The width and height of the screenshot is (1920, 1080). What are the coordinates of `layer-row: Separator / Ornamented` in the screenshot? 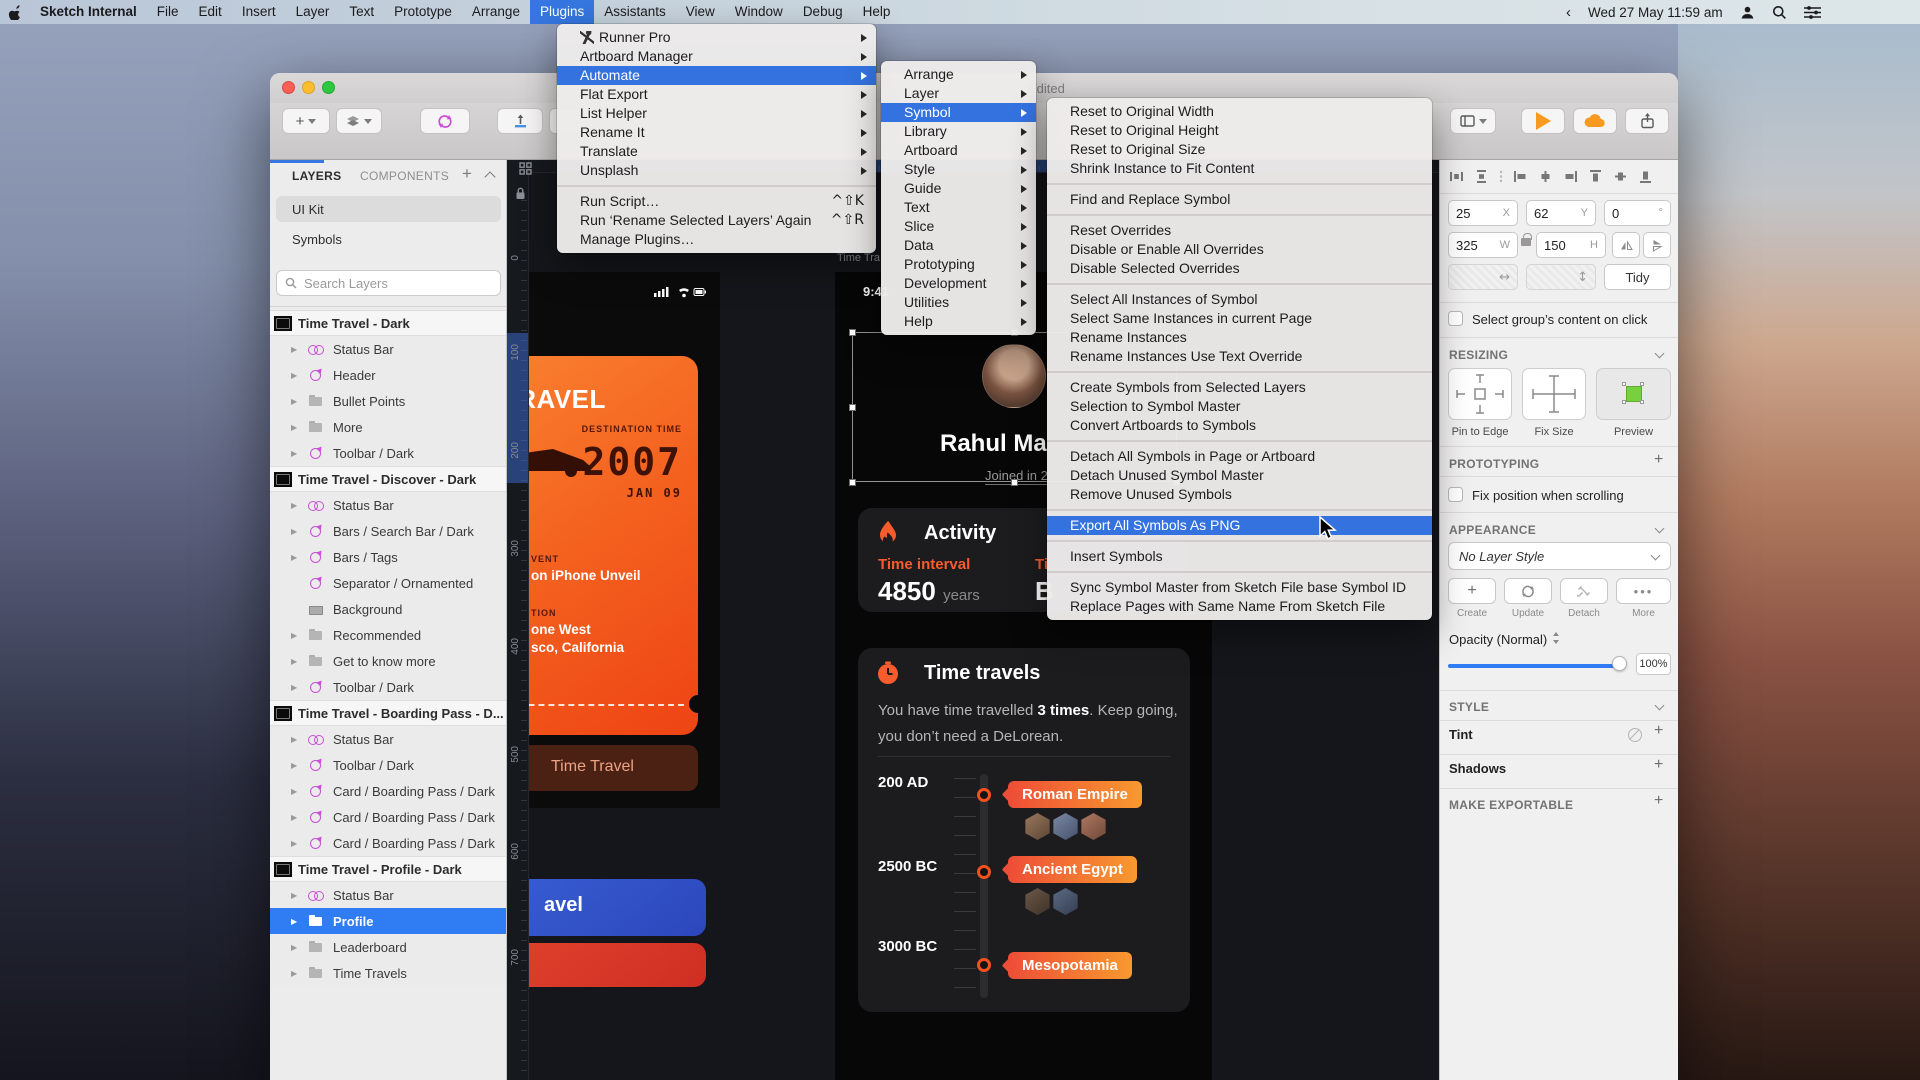 It's located at (388, 583).